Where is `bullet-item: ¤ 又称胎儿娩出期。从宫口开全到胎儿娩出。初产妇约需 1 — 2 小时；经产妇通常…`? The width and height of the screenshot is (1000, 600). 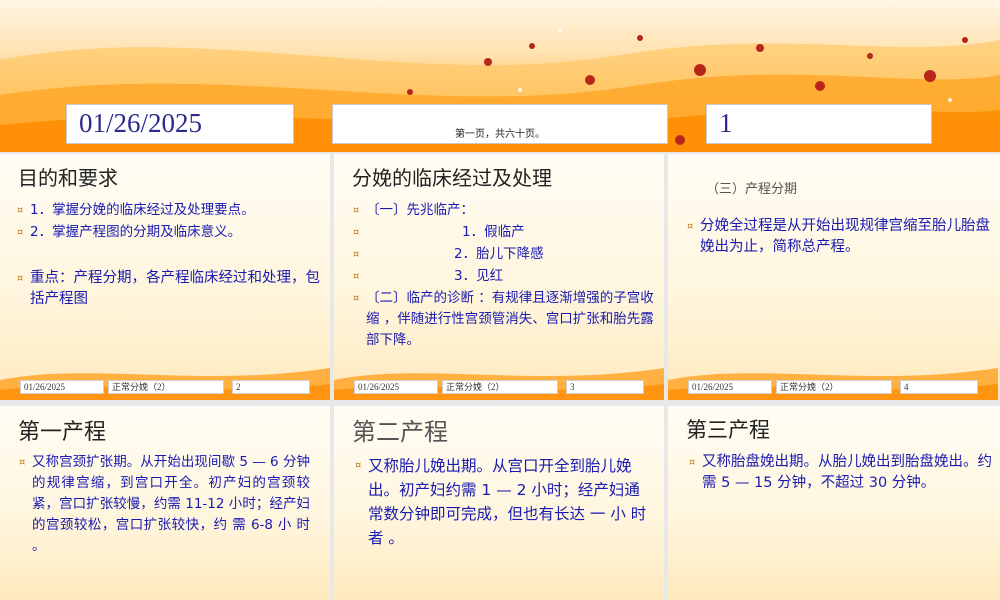 bullet-item: ¤ 又称胎儿娩出期。从宫口开全到胎儿娩出。初产妇约需 1 — 2 小时；经产妇通常… is located at coordinates (503, 502).